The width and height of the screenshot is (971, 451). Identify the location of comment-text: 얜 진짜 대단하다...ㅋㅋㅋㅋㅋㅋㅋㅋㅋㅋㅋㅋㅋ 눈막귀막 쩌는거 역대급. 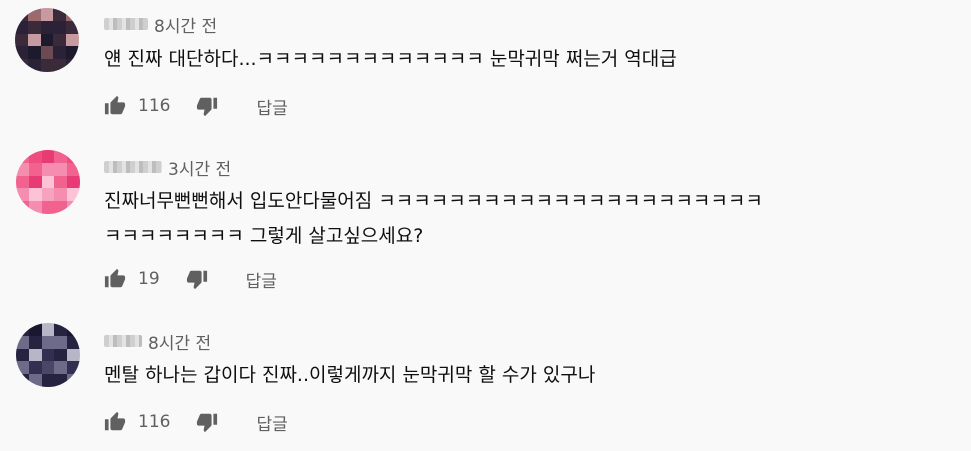
(390, 59).